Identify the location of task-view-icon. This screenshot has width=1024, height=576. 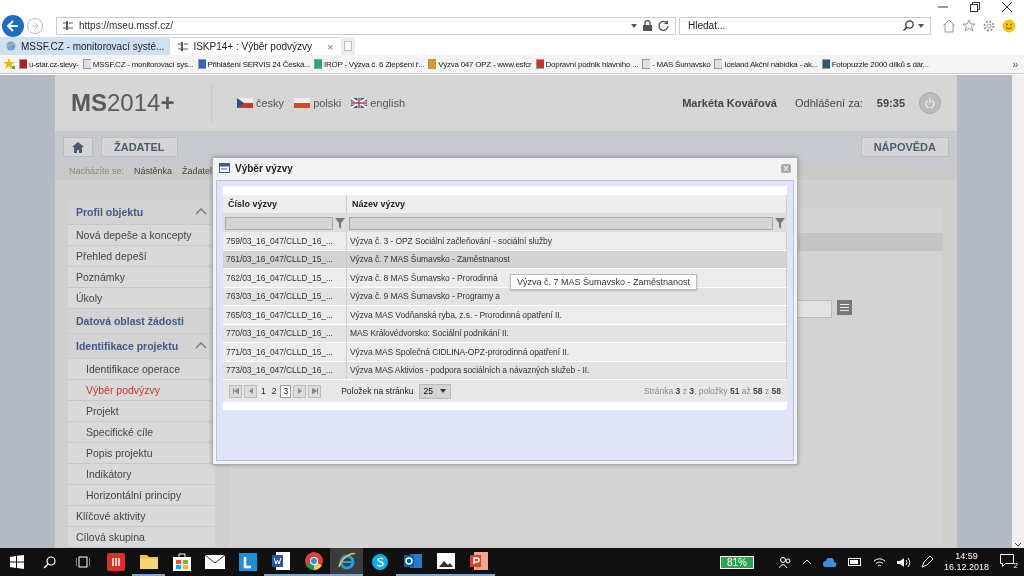
(82, 562).